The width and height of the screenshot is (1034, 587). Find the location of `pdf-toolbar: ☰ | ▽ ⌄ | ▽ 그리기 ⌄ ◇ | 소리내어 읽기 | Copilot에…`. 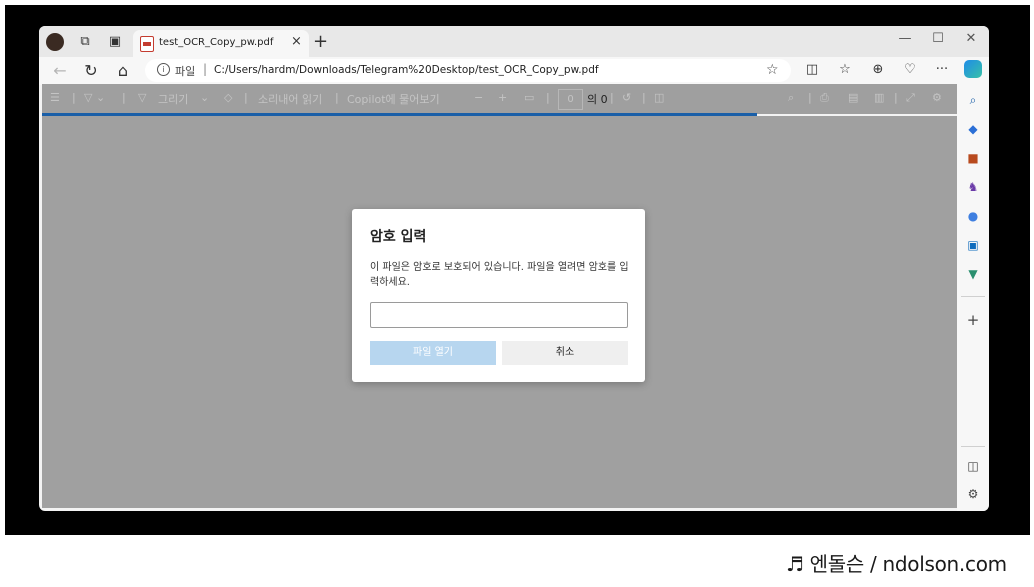

pdf-toolbar: ☰ | ▽ ⌄ | ▽ 그리기 ⌄ ◇ | 소리내어 읽기 | Copilot에… is located at coordinates (499, 99).